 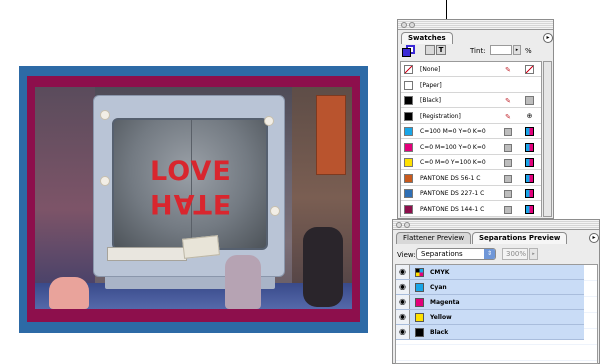 I want to click on swatch-name: C=100 M=0 Y=0 K=0, so click(x=453, y=131).